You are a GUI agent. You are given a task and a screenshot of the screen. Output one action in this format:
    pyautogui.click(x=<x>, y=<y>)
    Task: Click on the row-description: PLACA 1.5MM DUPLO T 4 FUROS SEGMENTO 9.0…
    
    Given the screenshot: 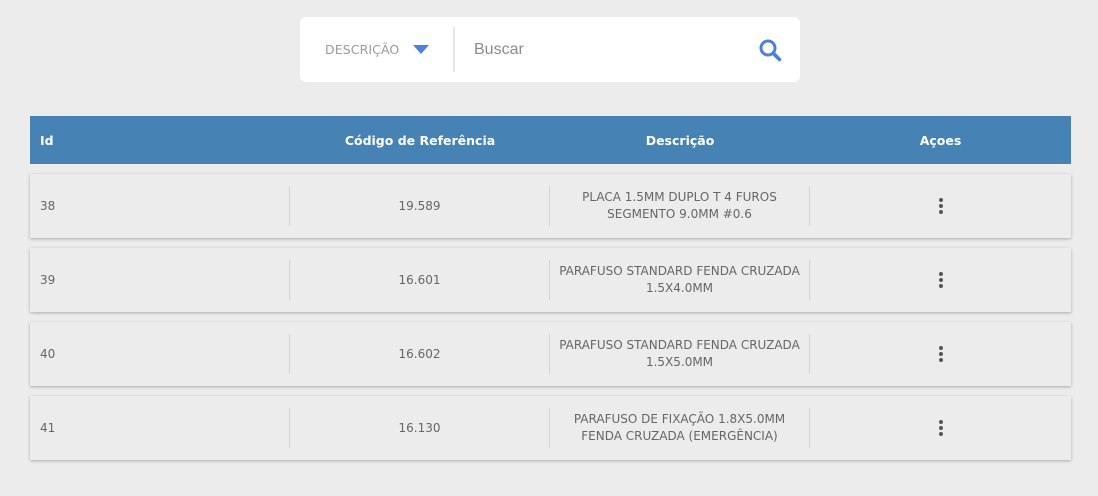 What is the action you would take?
    pyautogui.click(x=680, y=206)
    